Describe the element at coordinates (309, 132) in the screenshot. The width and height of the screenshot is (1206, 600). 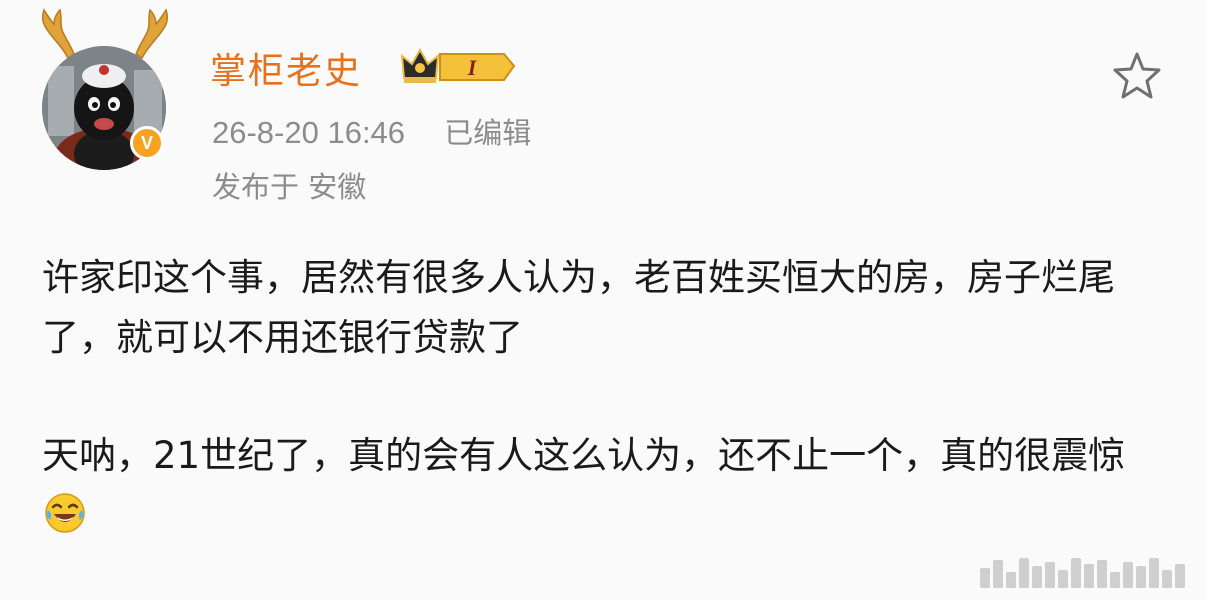
I see `post-timestamp: 26-8-20 16:46` at that location.